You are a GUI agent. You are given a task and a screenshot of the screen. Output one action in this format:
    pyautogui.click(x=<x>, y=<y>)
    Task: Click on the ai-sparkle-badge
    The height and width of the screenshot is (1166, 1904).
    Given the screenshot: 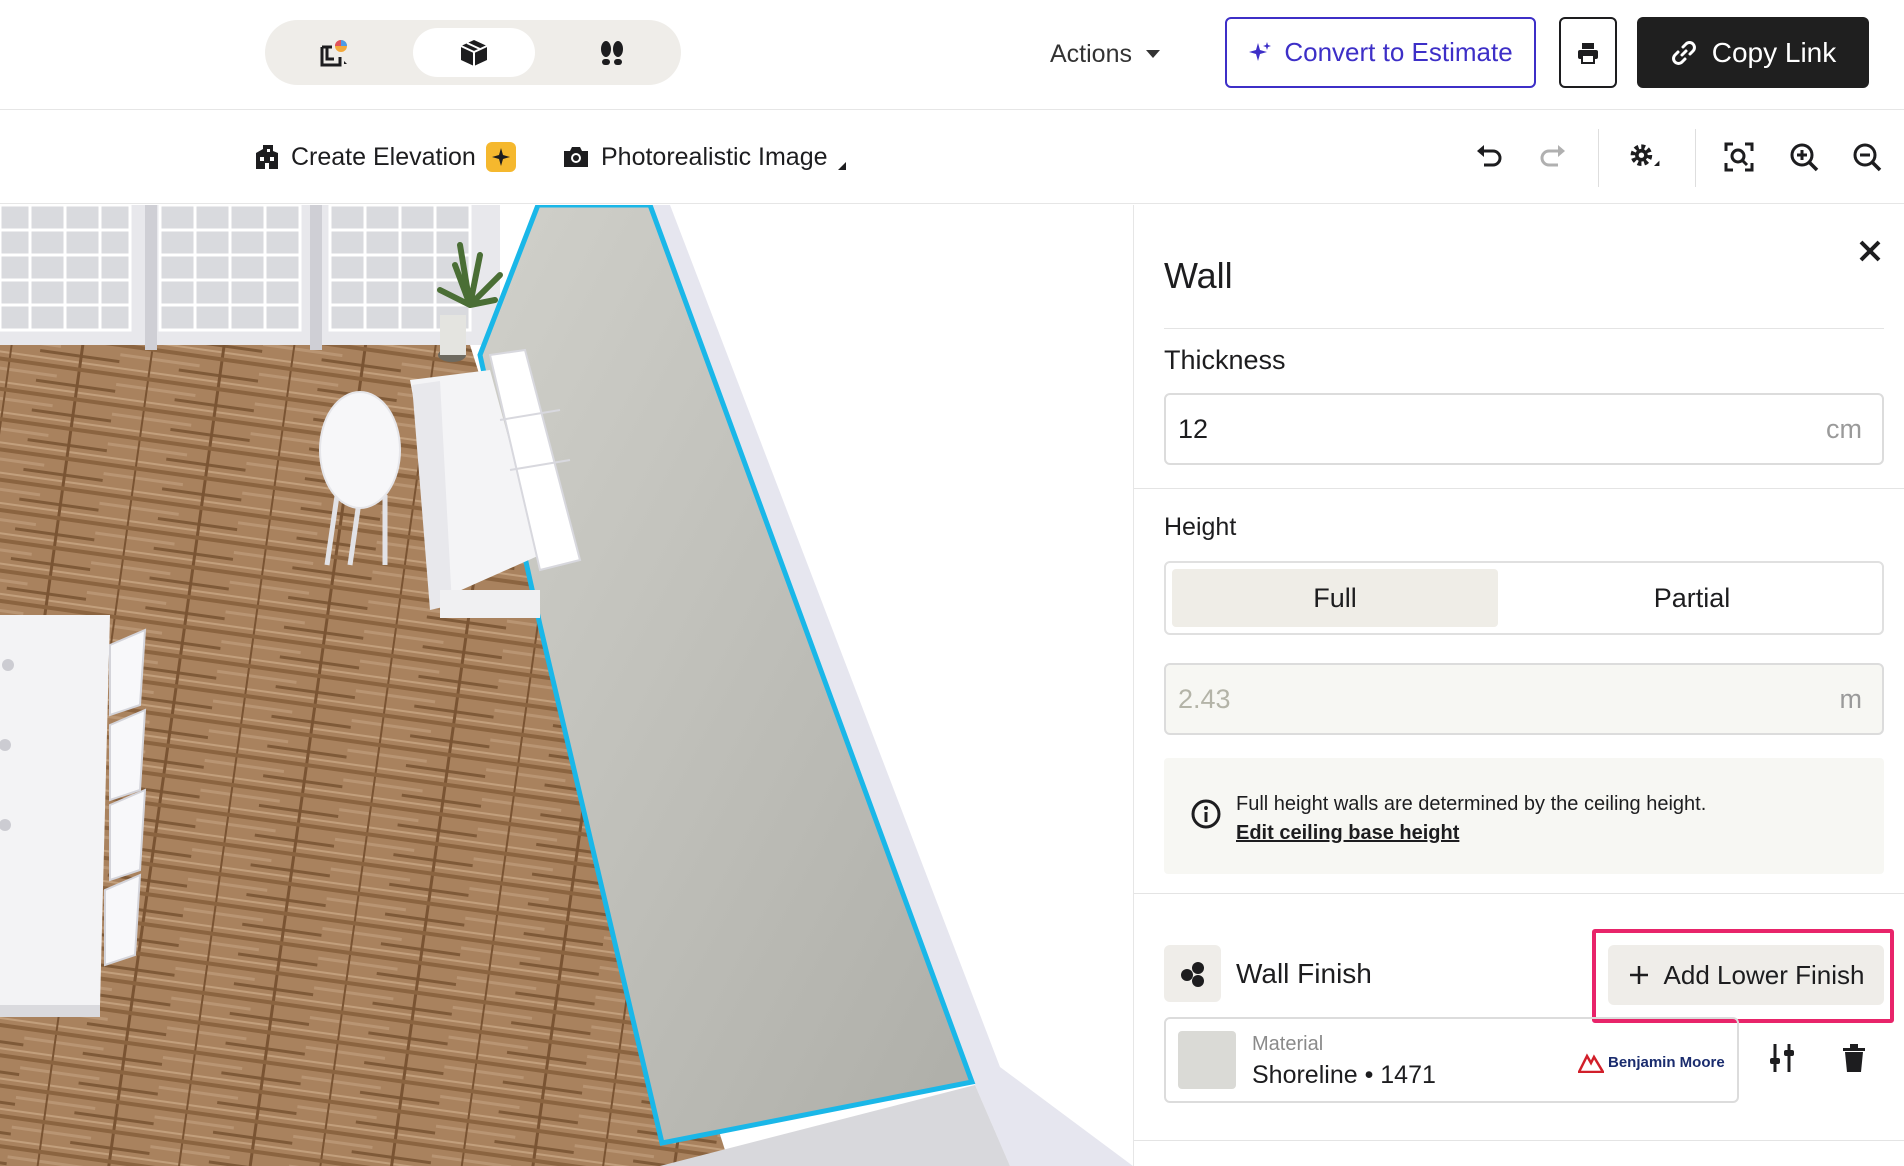 What is the action you would take?
    pyautogui.click(x=500, y=157)
    